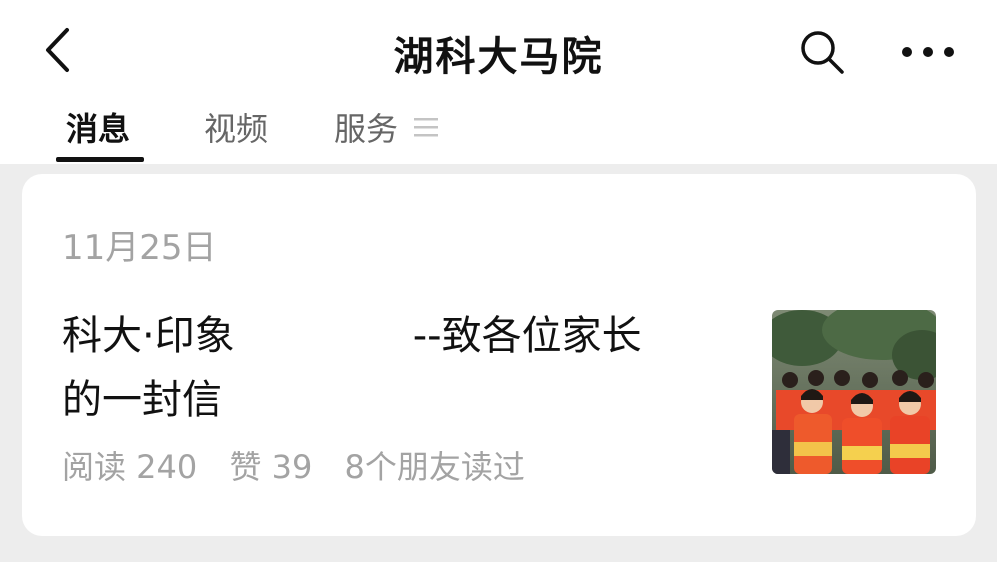 This screenshot has width=997, height=562. What do you see at coordinates (139, 248) in the screenshot?
I see `article-date: 11月25日` at bounding box center [139, 248].